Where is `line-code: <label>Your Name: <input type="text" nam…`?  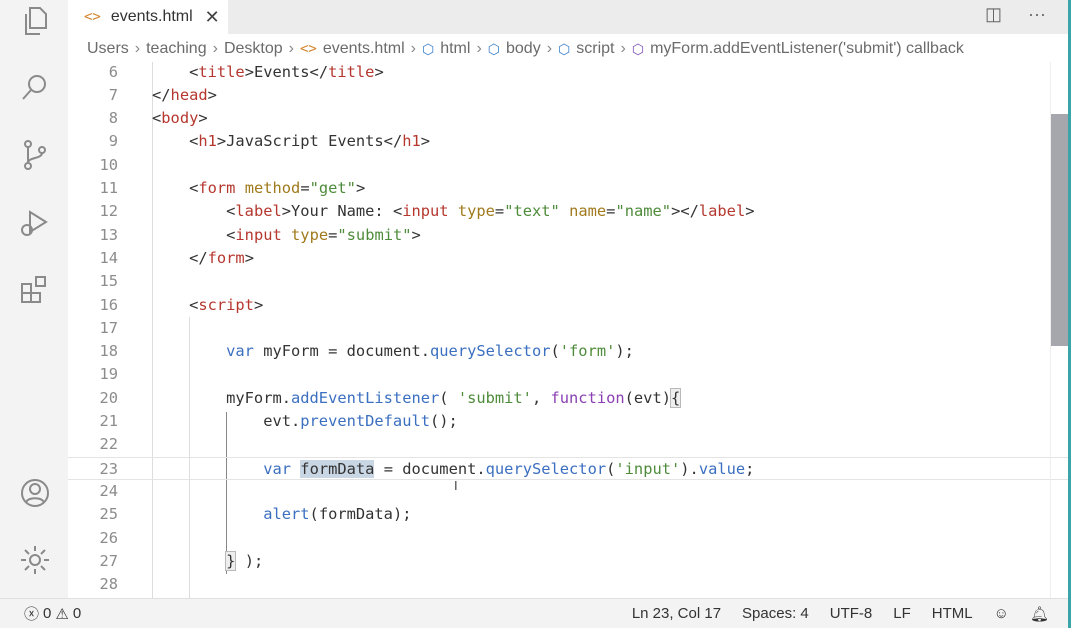 line-code: <label>Your Name: <input type="text" nam… is located at coordinates (453, 211).